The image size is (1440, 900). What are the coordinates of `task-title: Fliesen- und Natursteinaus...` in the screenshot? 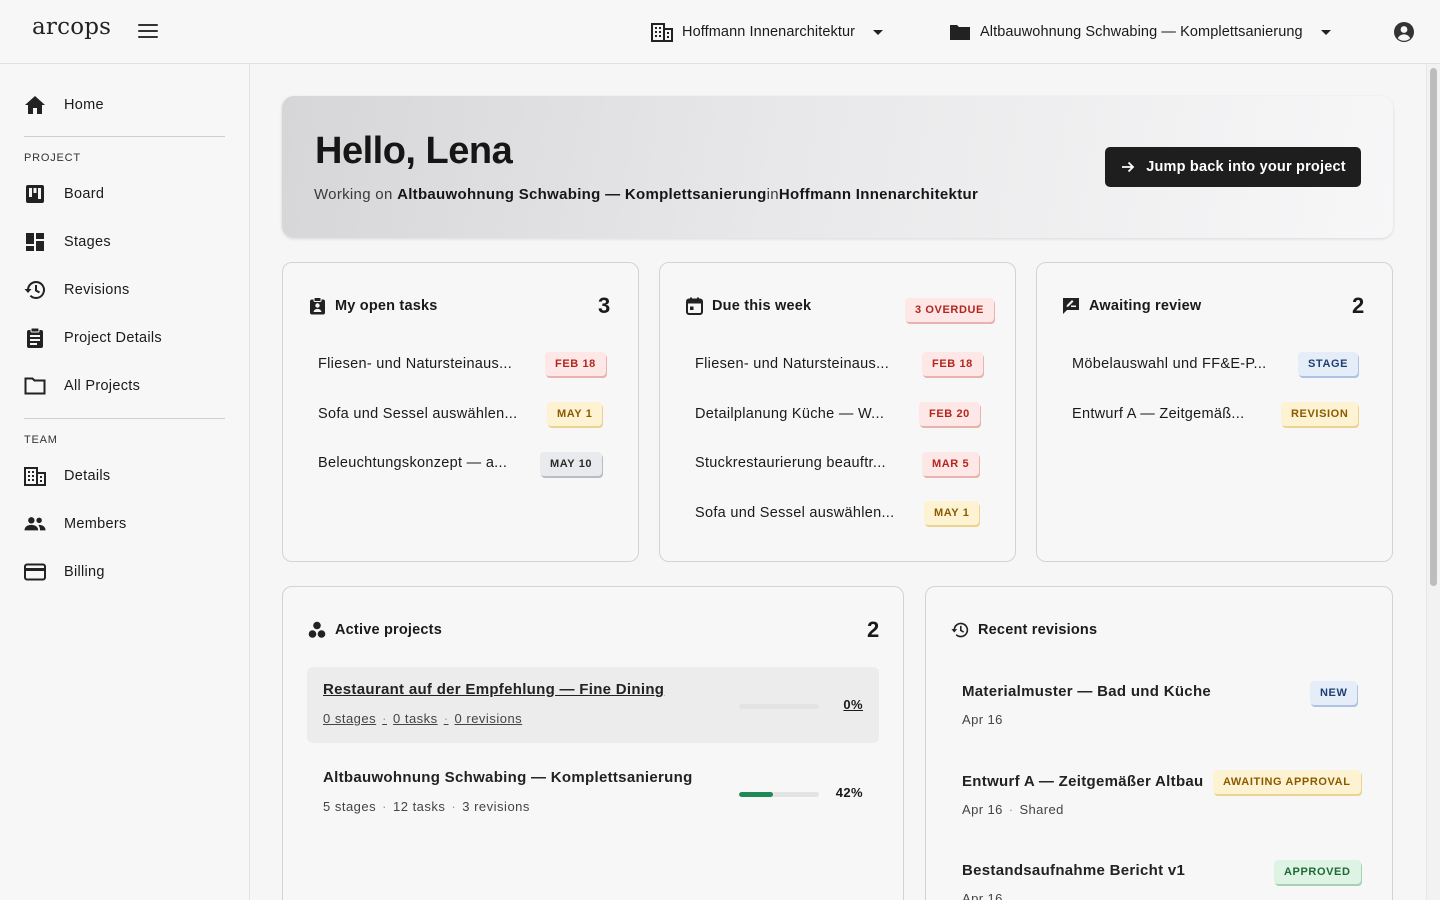 It's located at (792, 364).